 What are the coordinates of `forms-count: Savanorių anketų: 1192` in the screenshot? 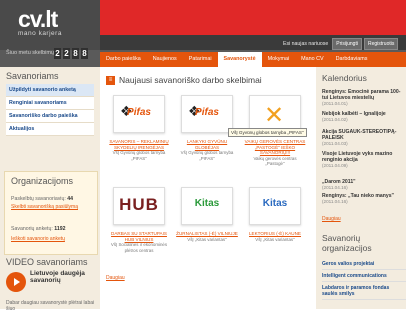 It's located at (38, 229).